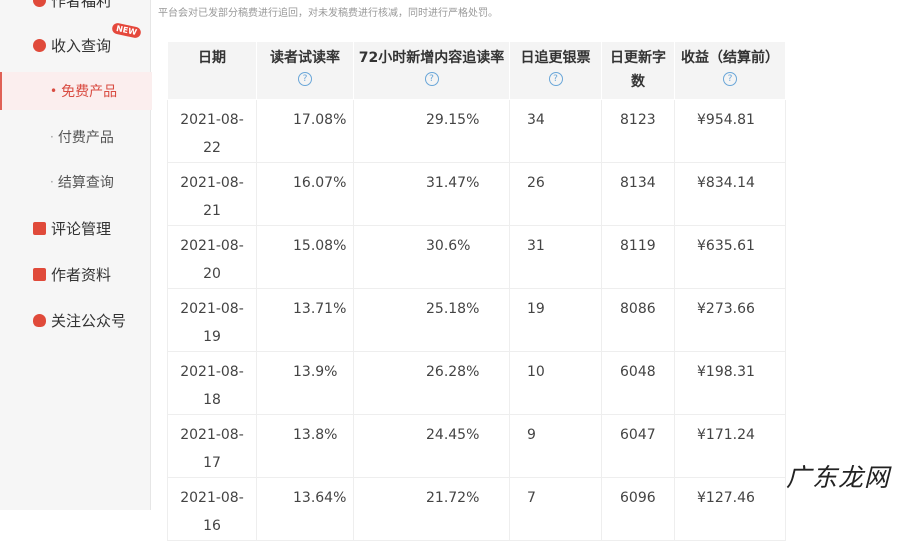  Describe the element at coordinates (212, 70) in the screenshot. I see `col-header-date: 日期` at that location.